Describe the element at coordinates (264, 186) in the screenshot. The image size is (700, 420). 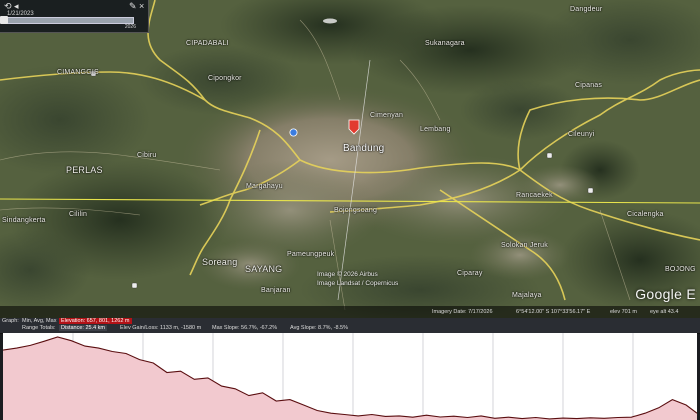
I see `margahayu-label: Margahayu` at that location.